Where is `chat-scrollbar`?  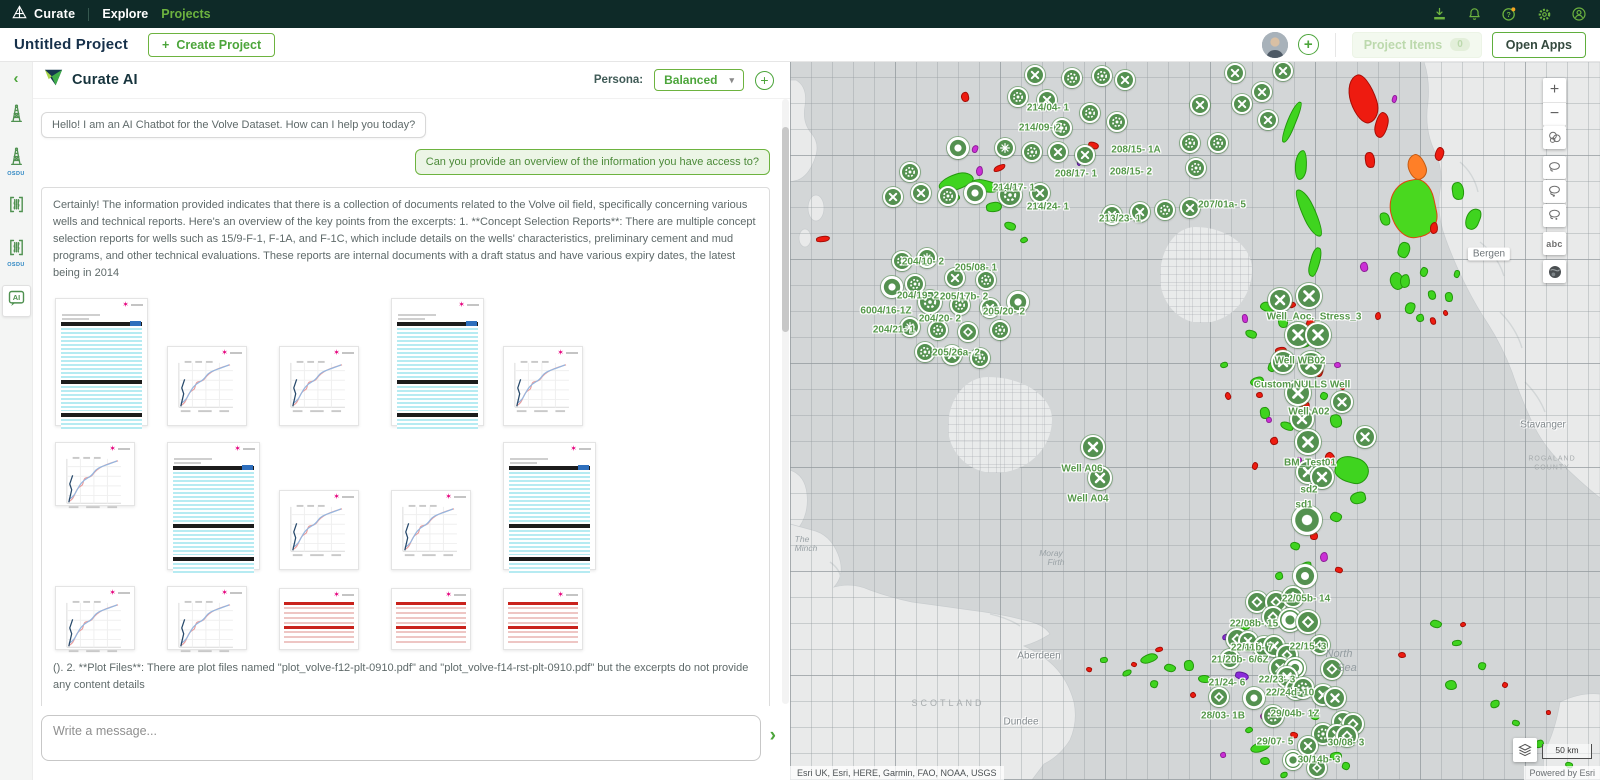 chat-scrollbar is located at coordinates (785, 401).